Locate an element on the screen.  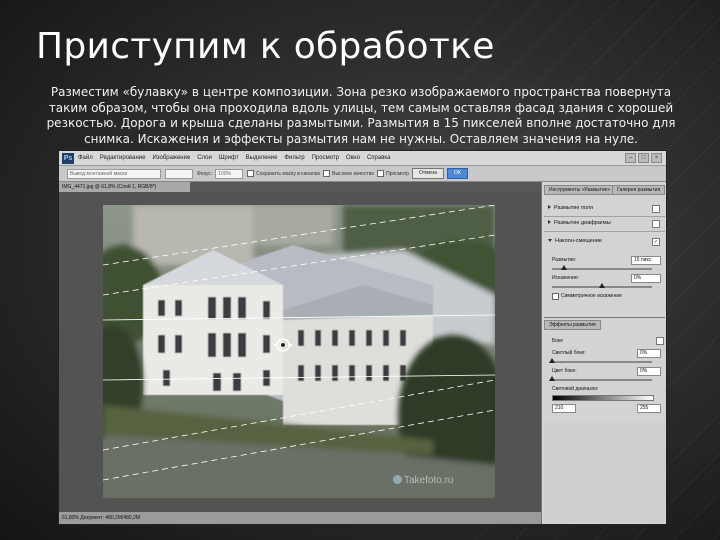
menu-select: Выделение is located at coordinates (262, 158).